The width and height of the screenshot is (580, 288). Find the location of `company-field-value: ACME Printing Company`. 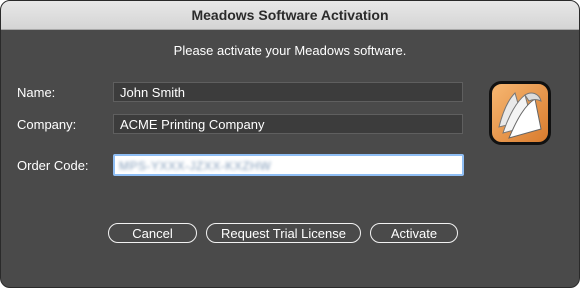

company-field-value: ACME Printing Company is located at coordinates (192, 124).